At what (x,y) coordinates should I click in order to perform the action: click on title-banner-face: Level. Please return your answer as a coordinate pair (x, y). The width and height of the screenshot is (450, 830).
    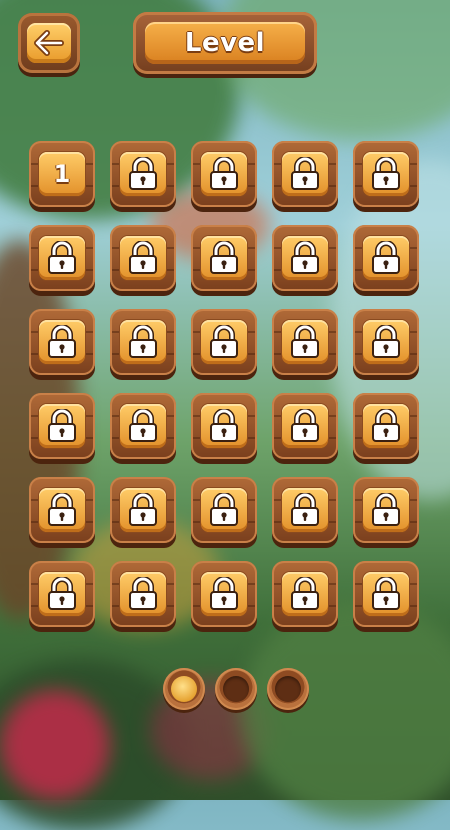
    Looking at the image, I should click on (225, 43).